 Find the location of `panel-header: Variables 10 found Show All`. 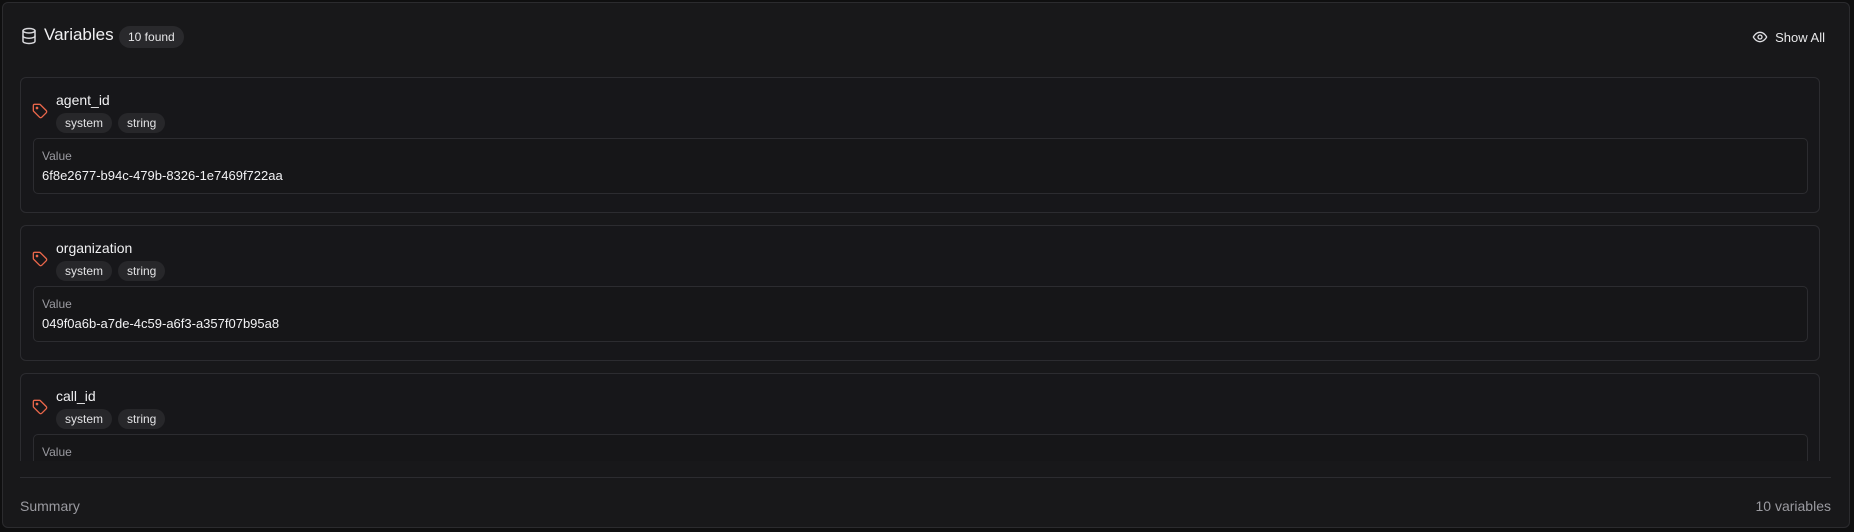

panel-header: Variables 10 found Show All is located at coordinates (926, 35).